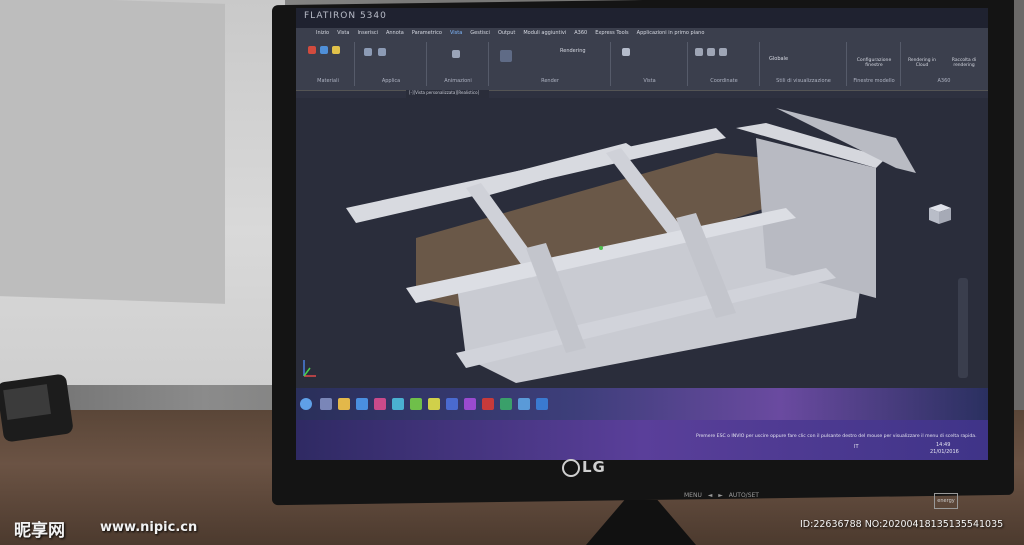 This screenshot has height=545, width=1024. What do you see at coordinates (611, 35) in the screenshot?
I see `ribbon-tab: Express Tools` at bounding box center [611, 35].